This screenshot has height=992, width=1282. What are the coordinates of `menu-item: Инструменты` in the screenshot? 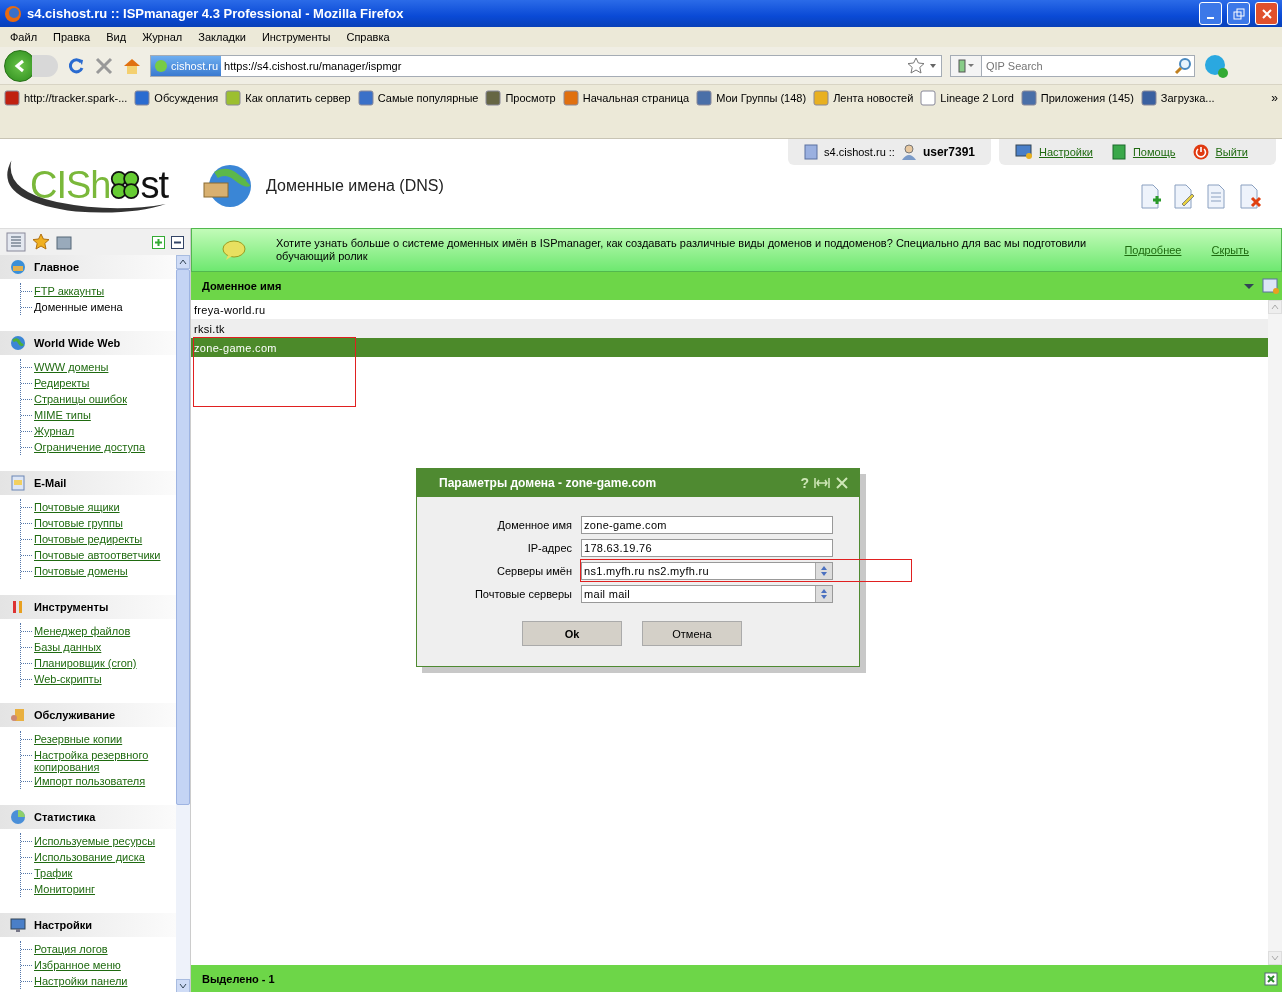 It's located at (296, 37).